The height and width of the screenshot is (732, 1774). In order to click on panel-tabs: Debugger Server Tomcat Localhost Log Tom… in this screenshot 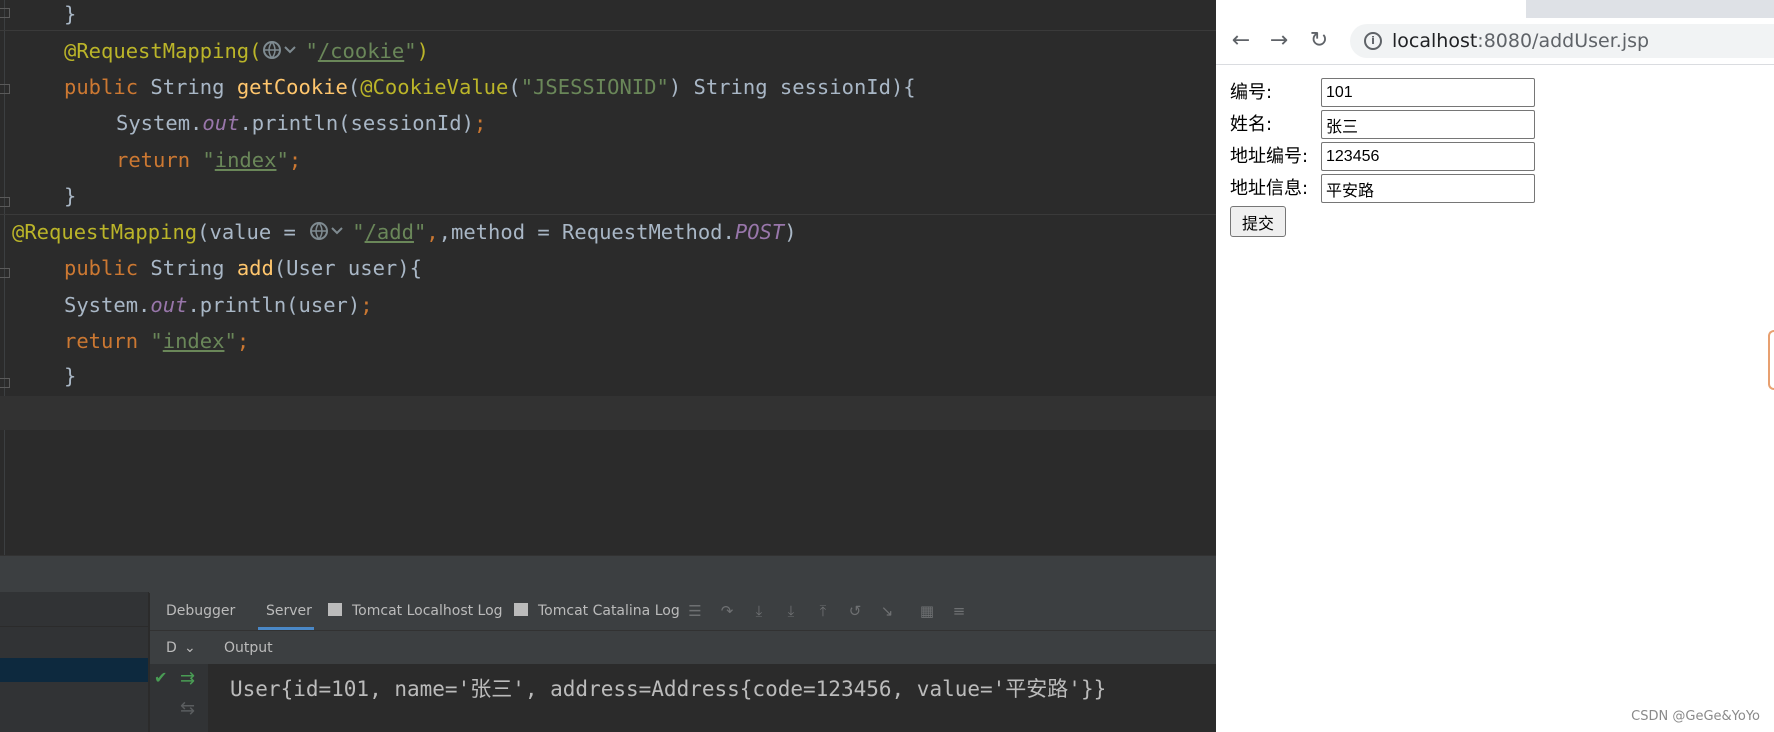, I will do `click(683, 611)`.